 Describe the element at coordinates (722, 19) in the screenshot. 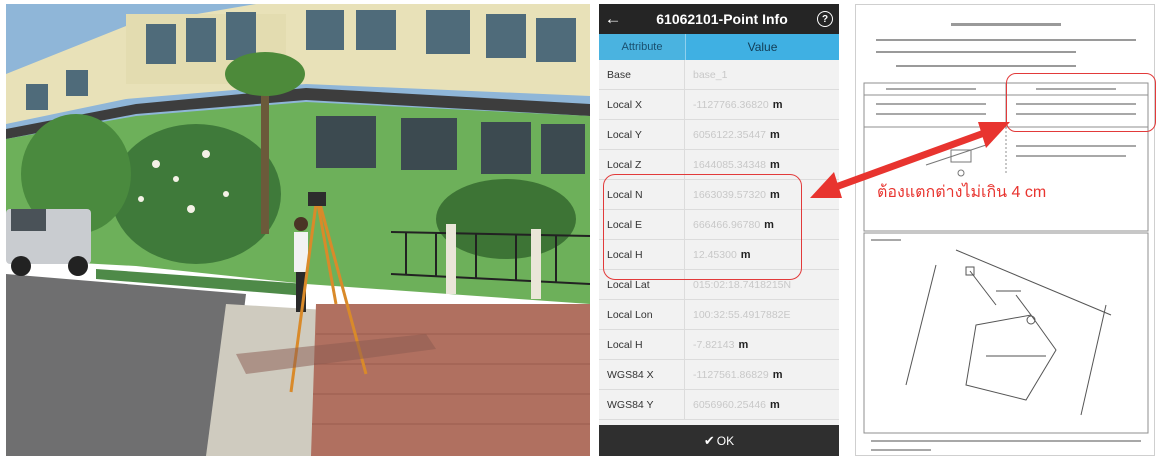

I see `page-title: 61062101-Point Info` at that location.